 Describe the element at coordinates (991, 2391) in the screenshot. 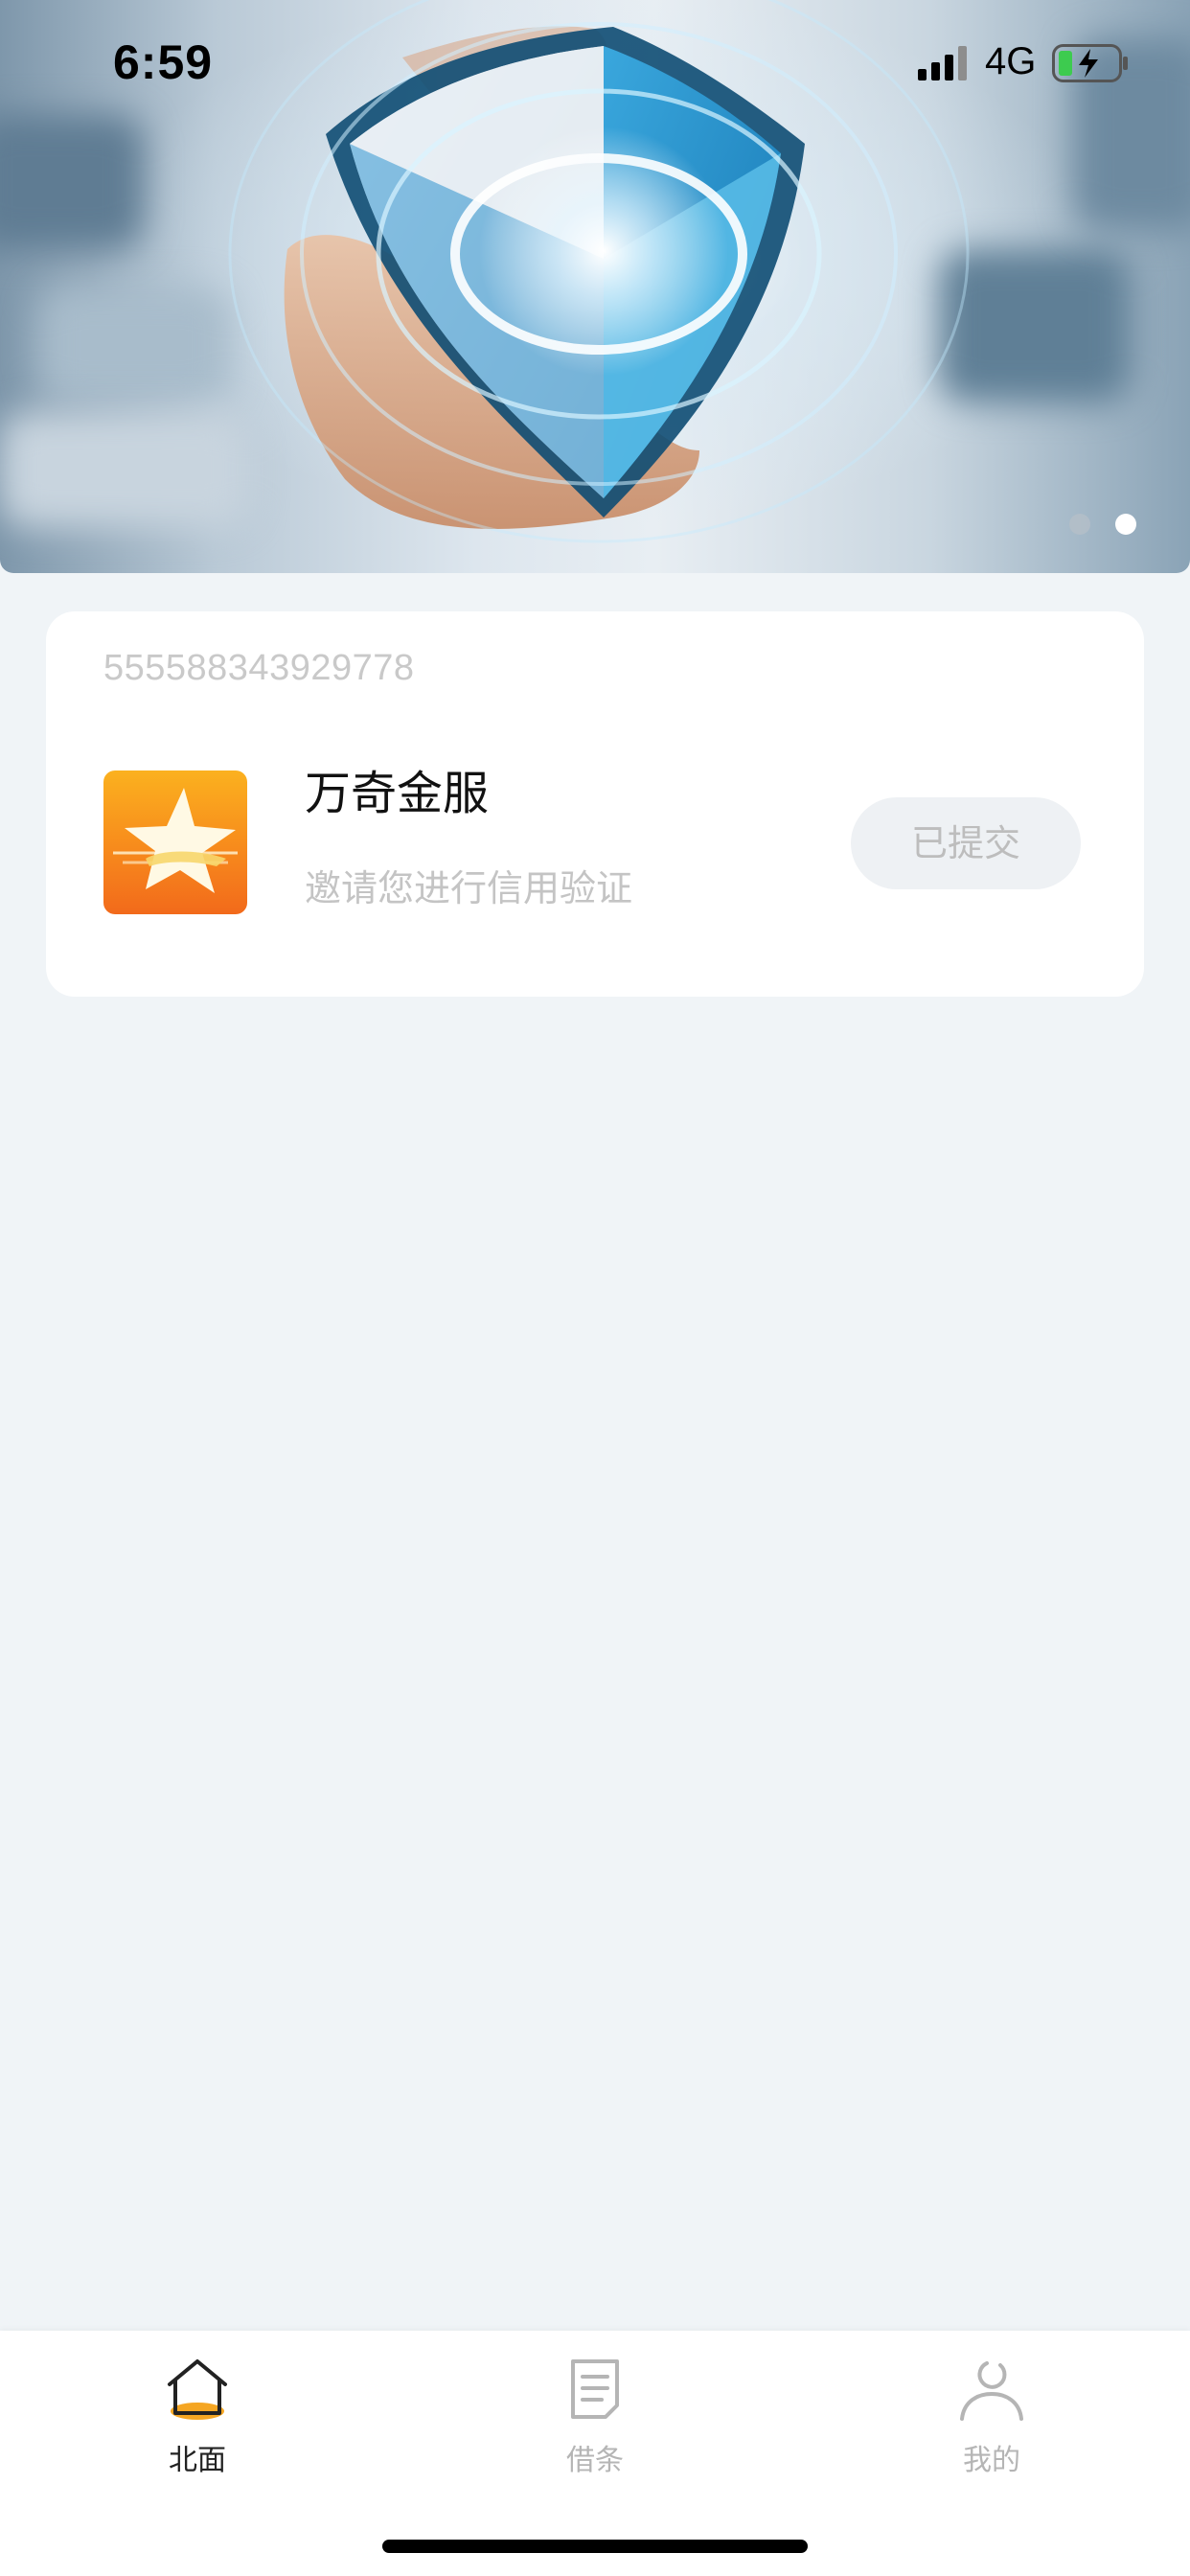

I see `profile-icon` at that location.